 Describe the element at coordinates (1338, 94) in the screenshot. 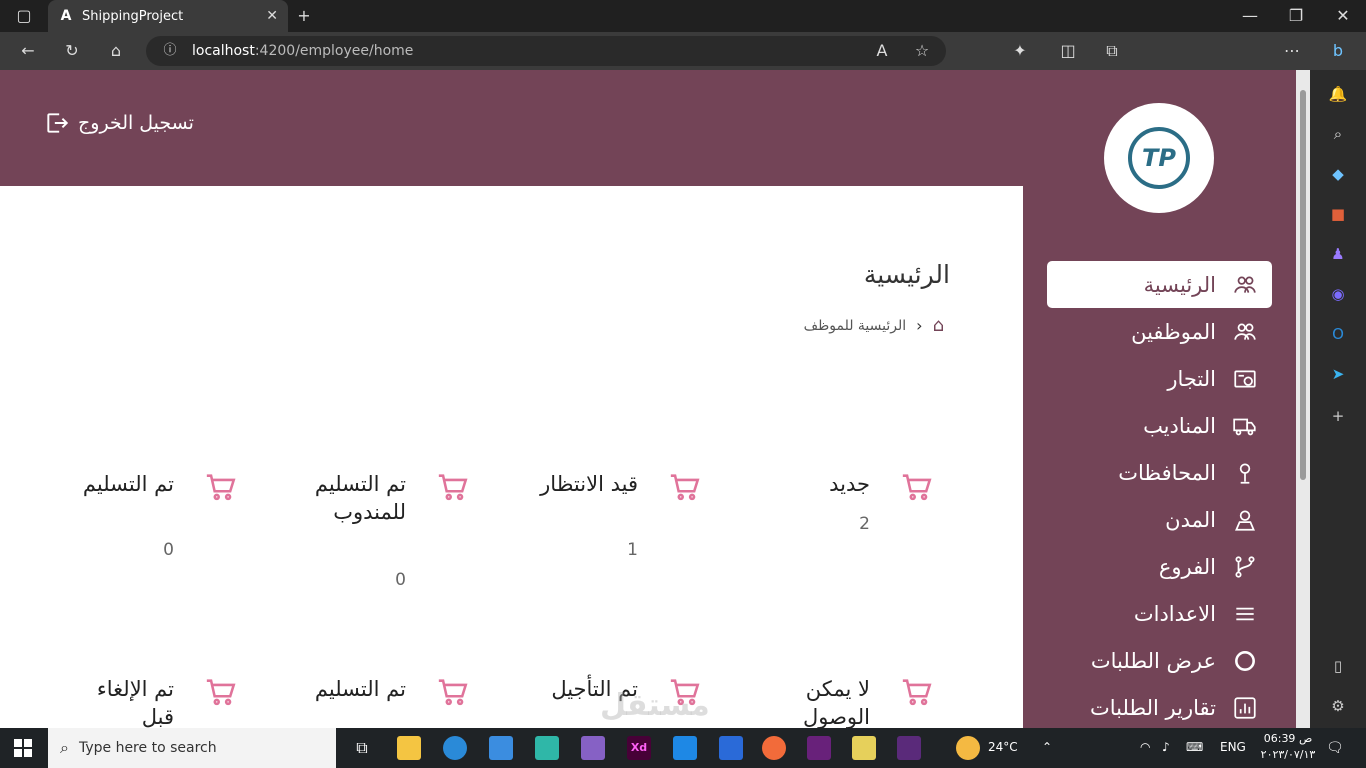

I see `bell-icon: 🔔` at that location.